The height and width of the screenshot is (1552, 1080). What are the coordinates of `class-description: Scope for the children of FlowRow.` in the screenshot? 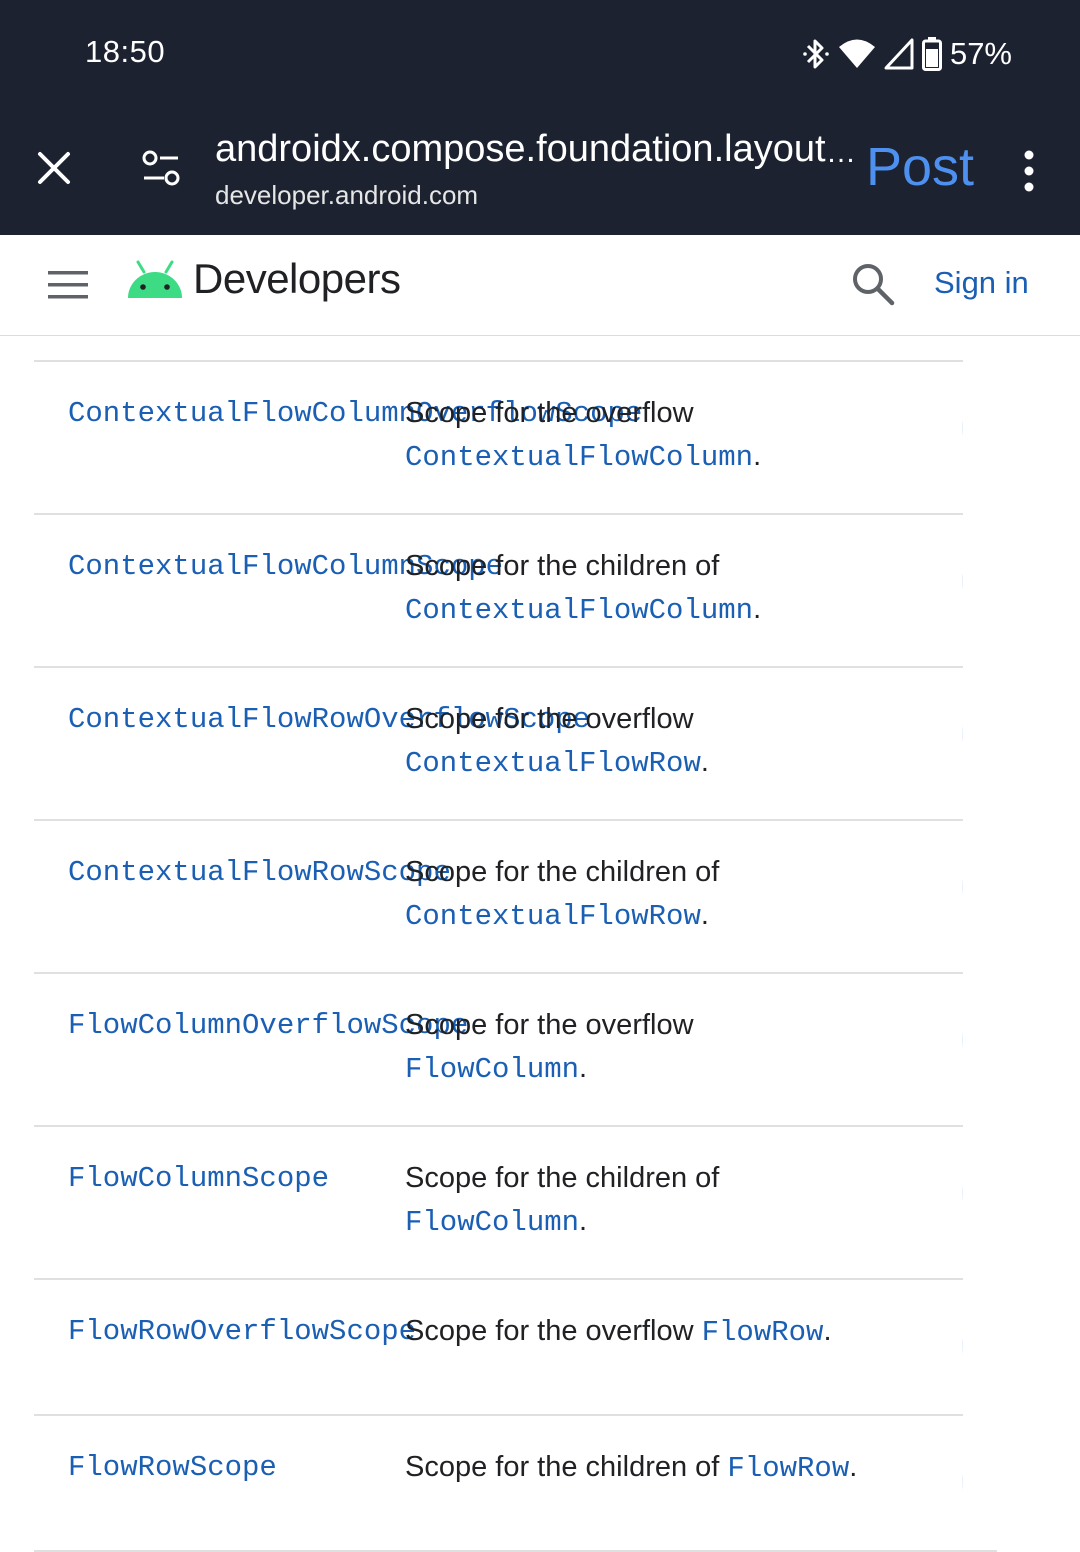 It's located at (631, 1468).